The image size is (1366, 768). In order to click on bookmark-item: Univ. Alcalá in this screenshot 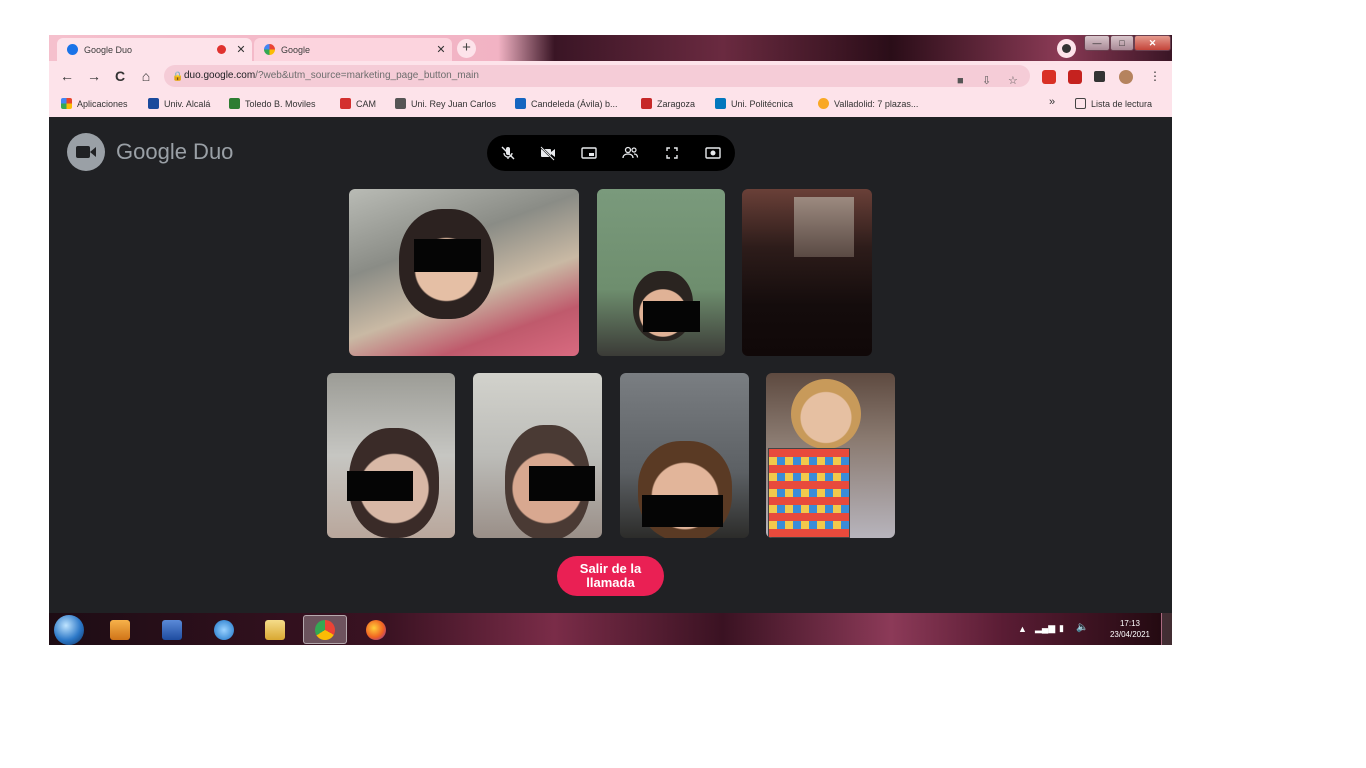, I will do `click(179, 103)`.